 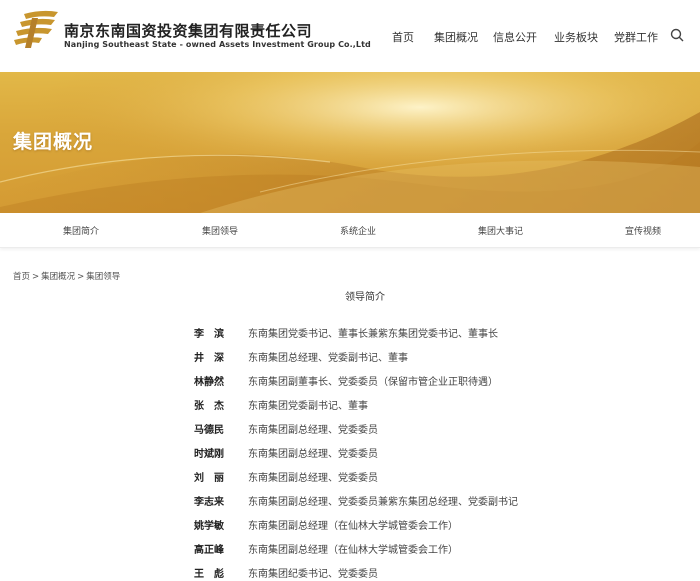 What do you see at coordinates (636, 37) in the screenshot?
I see `nav-item-party-work: 党群工作` at bounding box center [636, 37].